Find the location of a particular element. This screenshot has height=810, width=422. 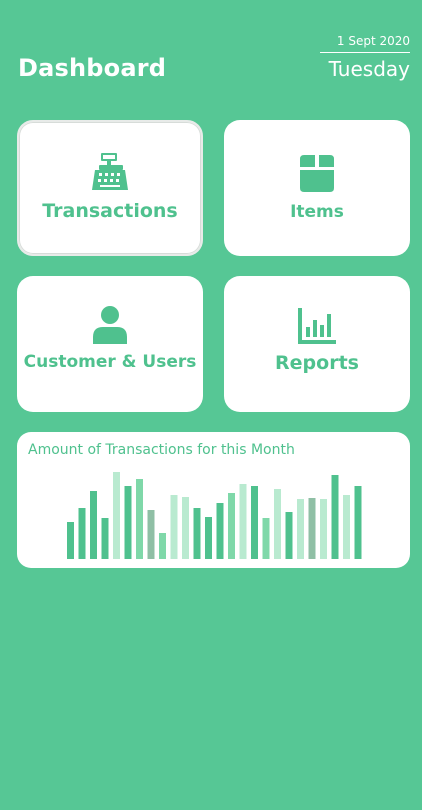

reports-tile: Reports is located at coordinates (317, 344).